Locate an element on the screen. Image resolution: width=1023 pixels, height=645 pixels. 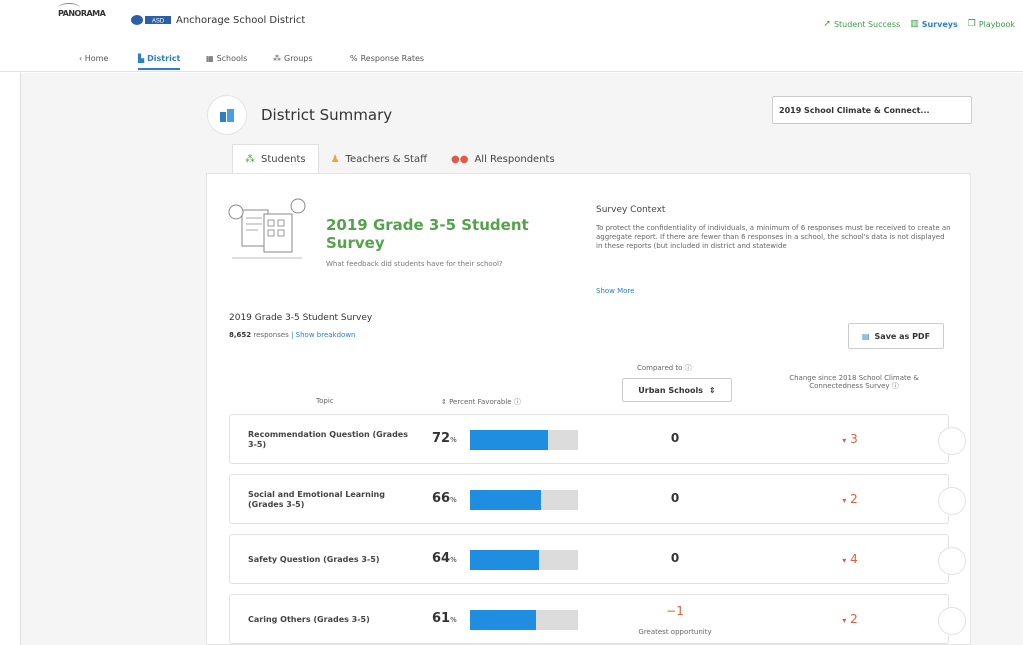
tab-students-label: Students is located at coordinates (283, 159).